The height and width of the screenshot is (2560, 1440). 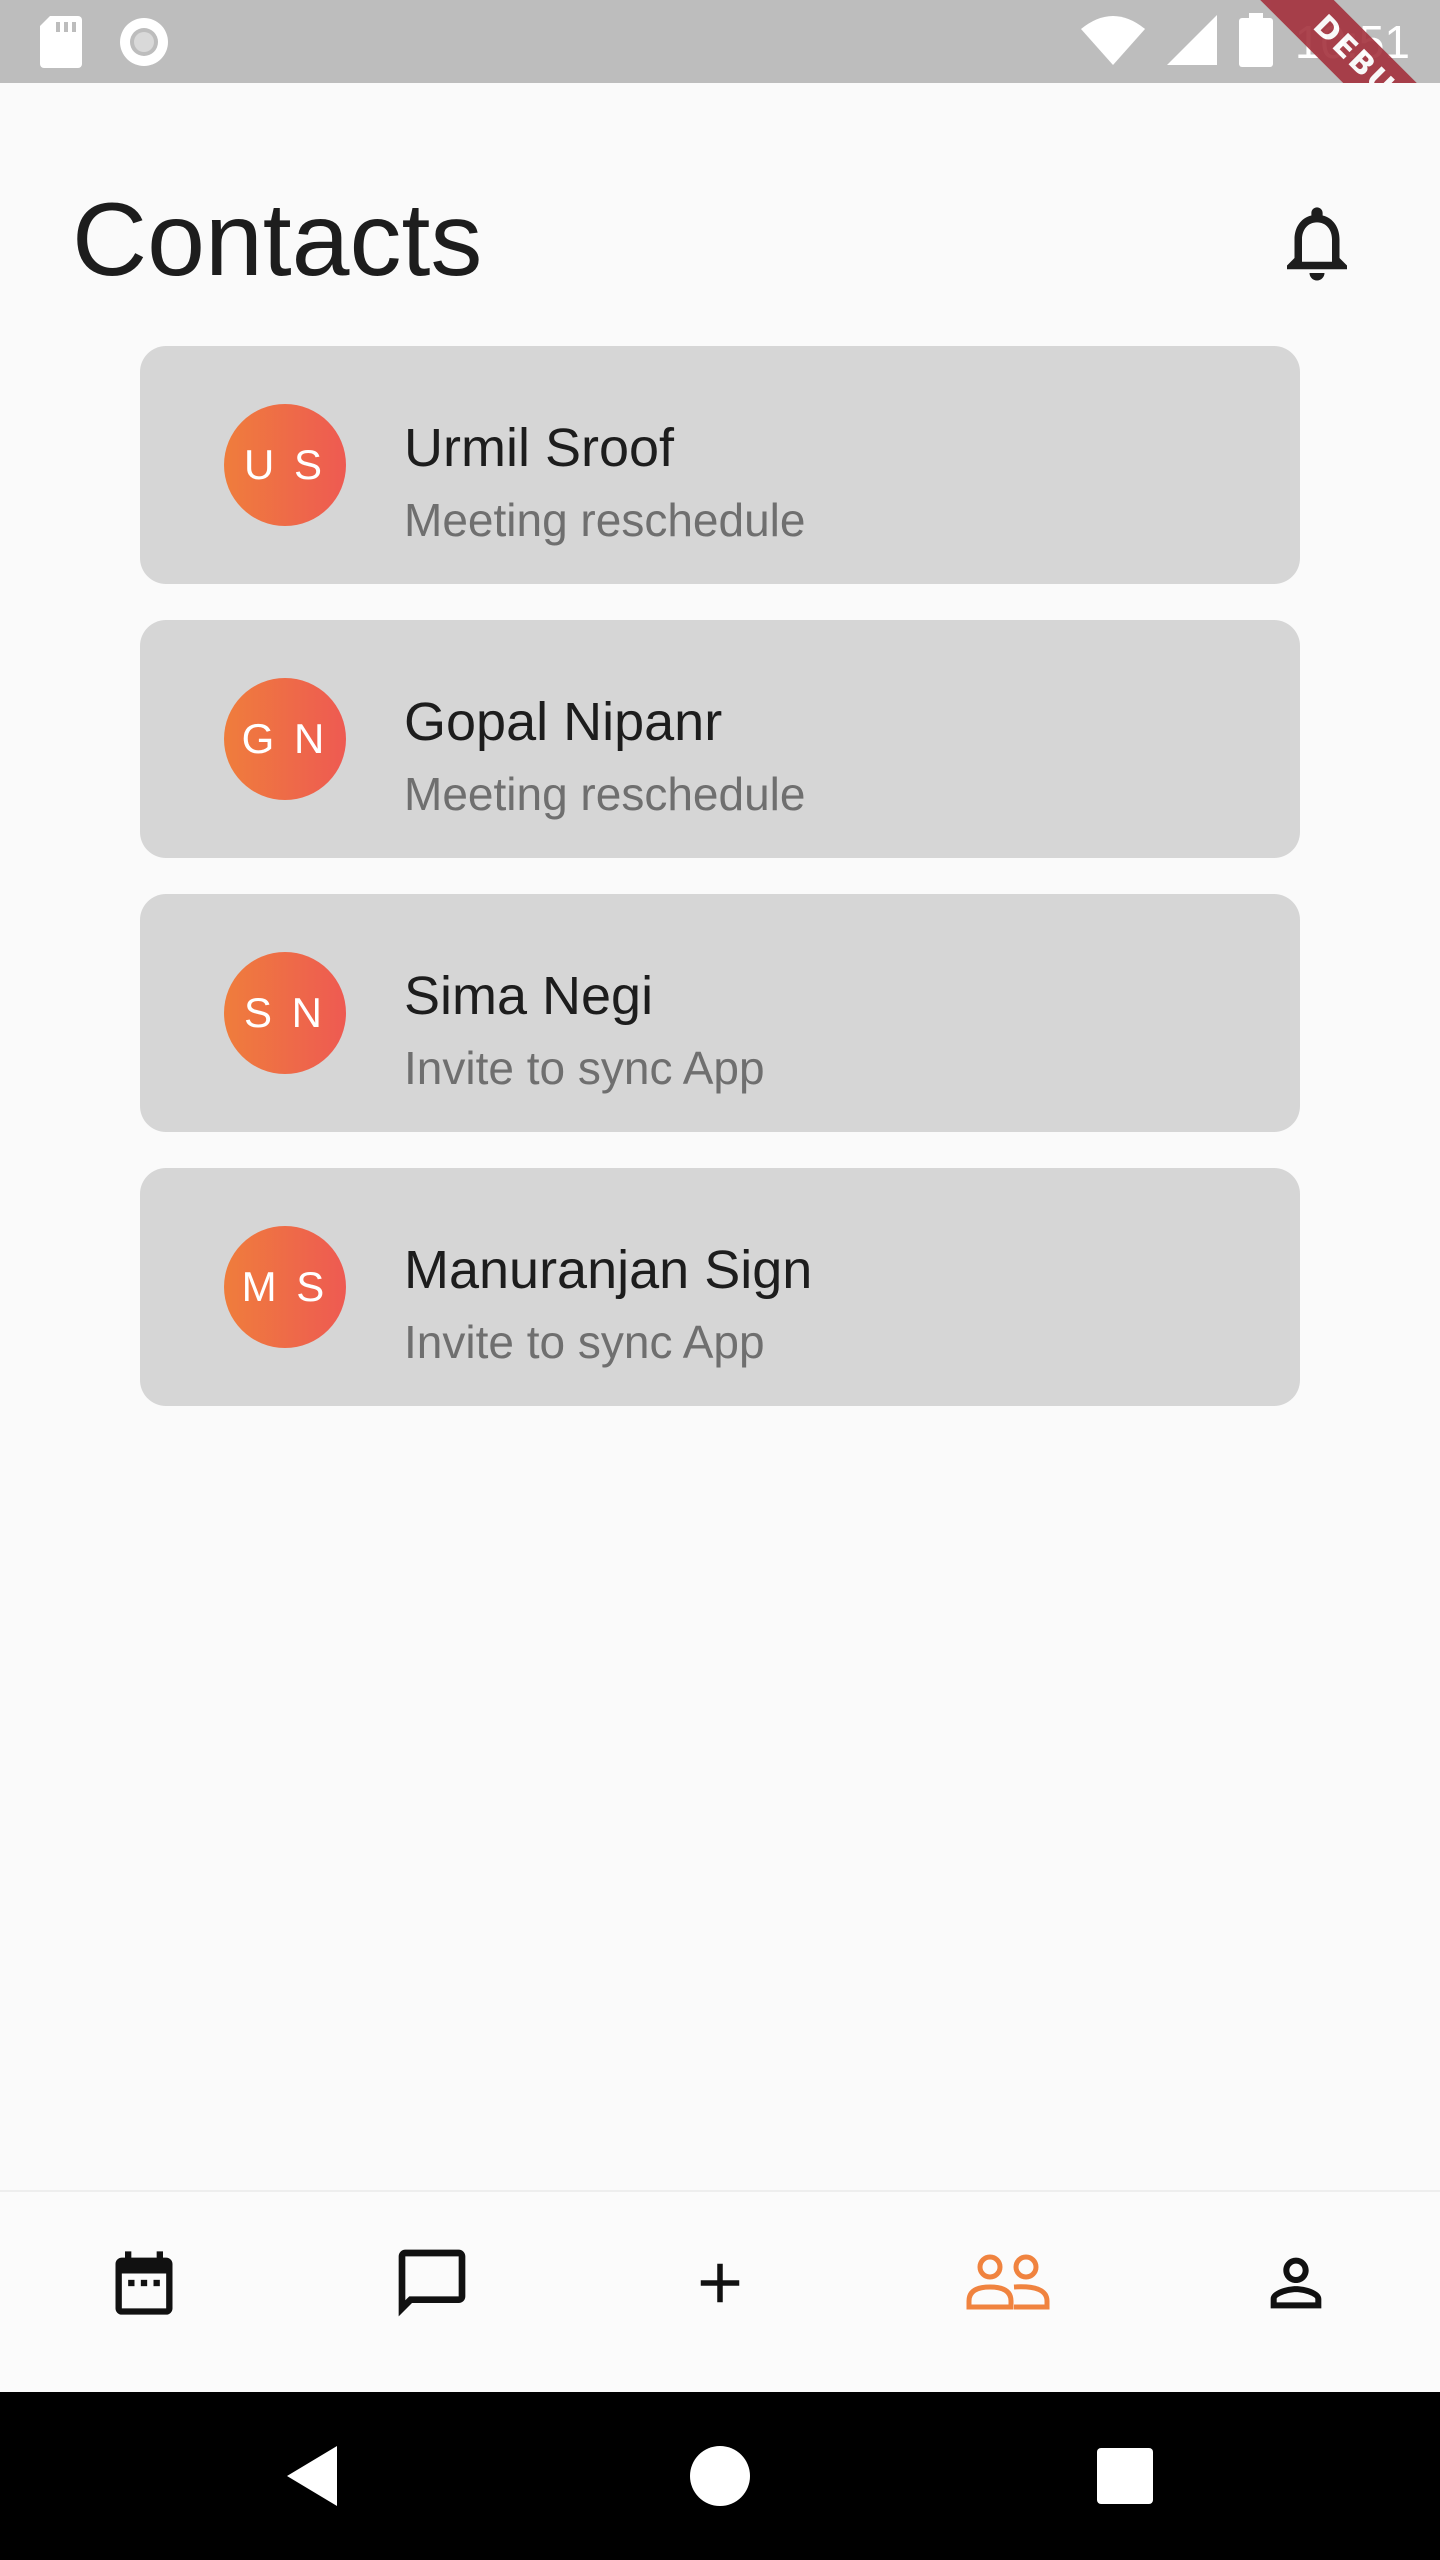 I want to click on record-icon, so click(x=144, y=44).